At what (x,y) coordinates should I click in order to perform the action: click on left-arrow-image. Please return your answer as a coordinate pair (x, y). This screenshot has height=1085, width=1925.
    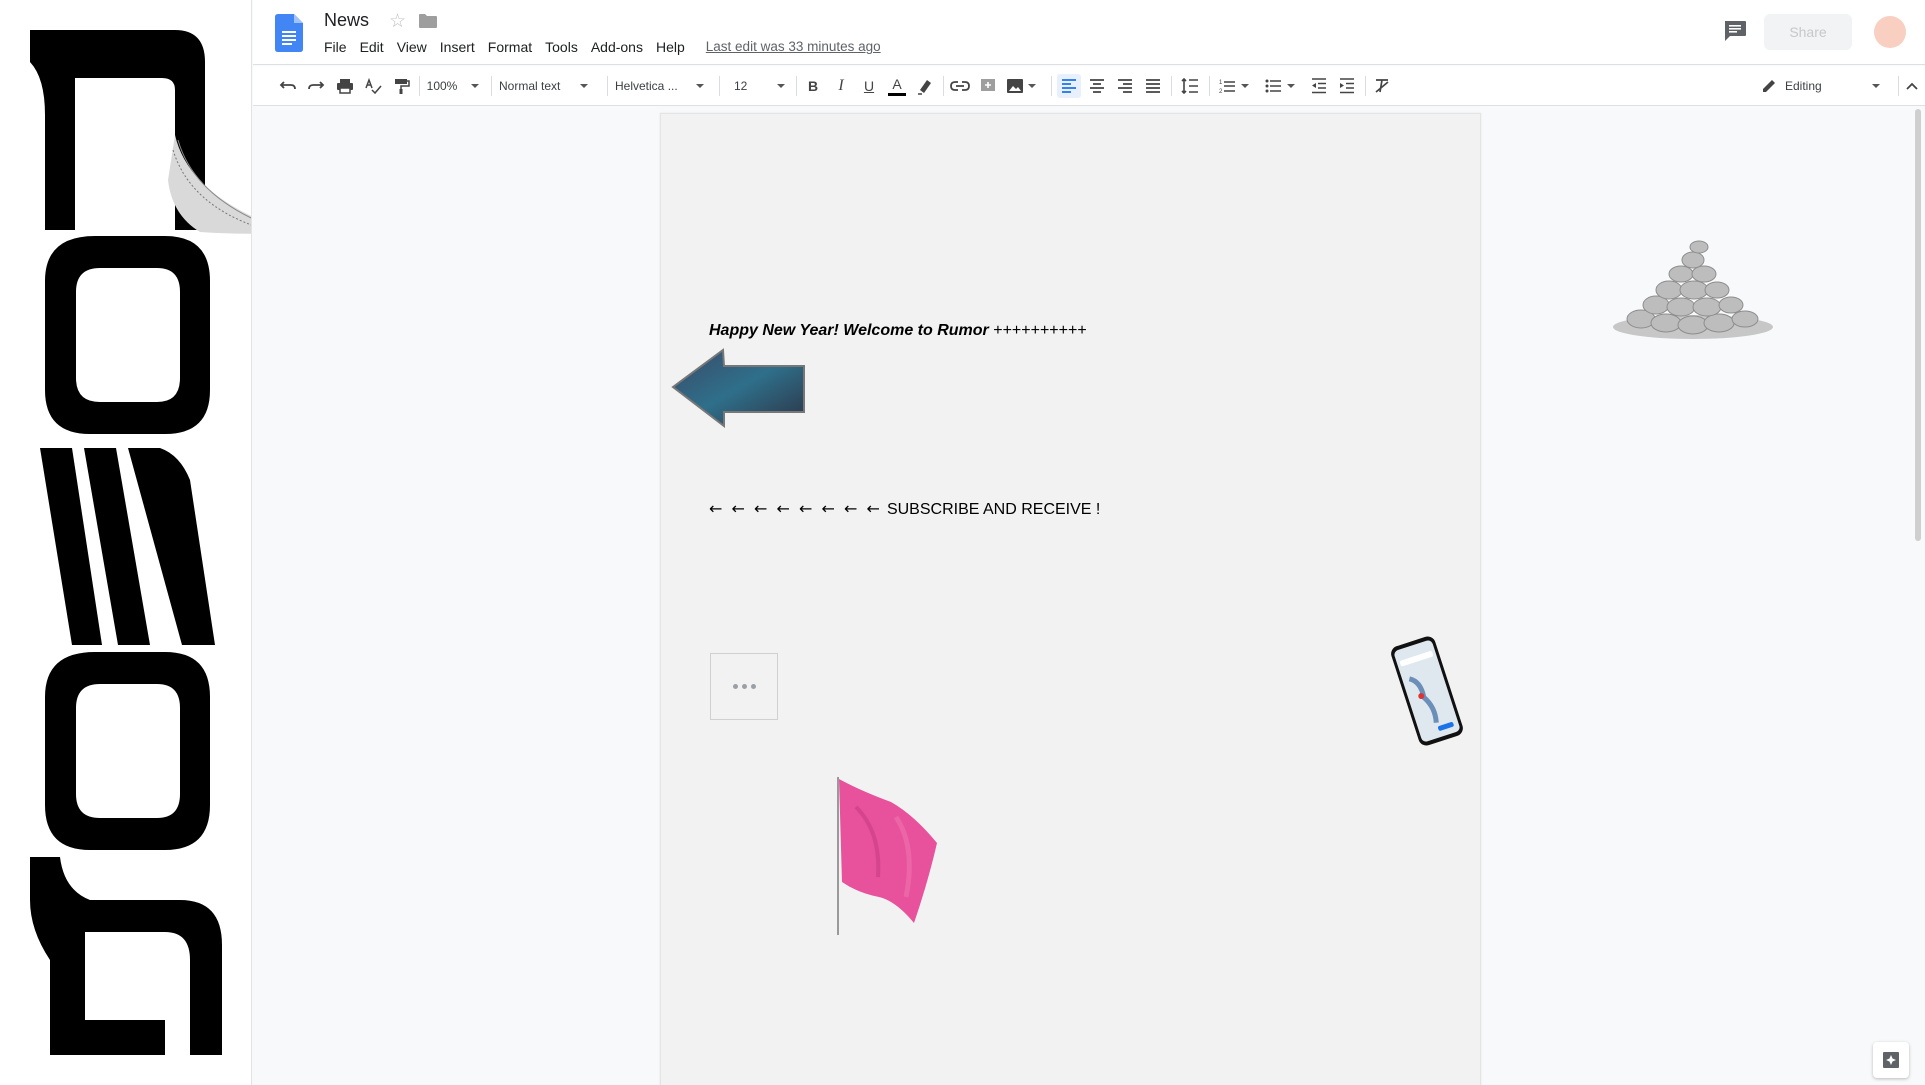
    Looking at the image, I should click on (738, 387).